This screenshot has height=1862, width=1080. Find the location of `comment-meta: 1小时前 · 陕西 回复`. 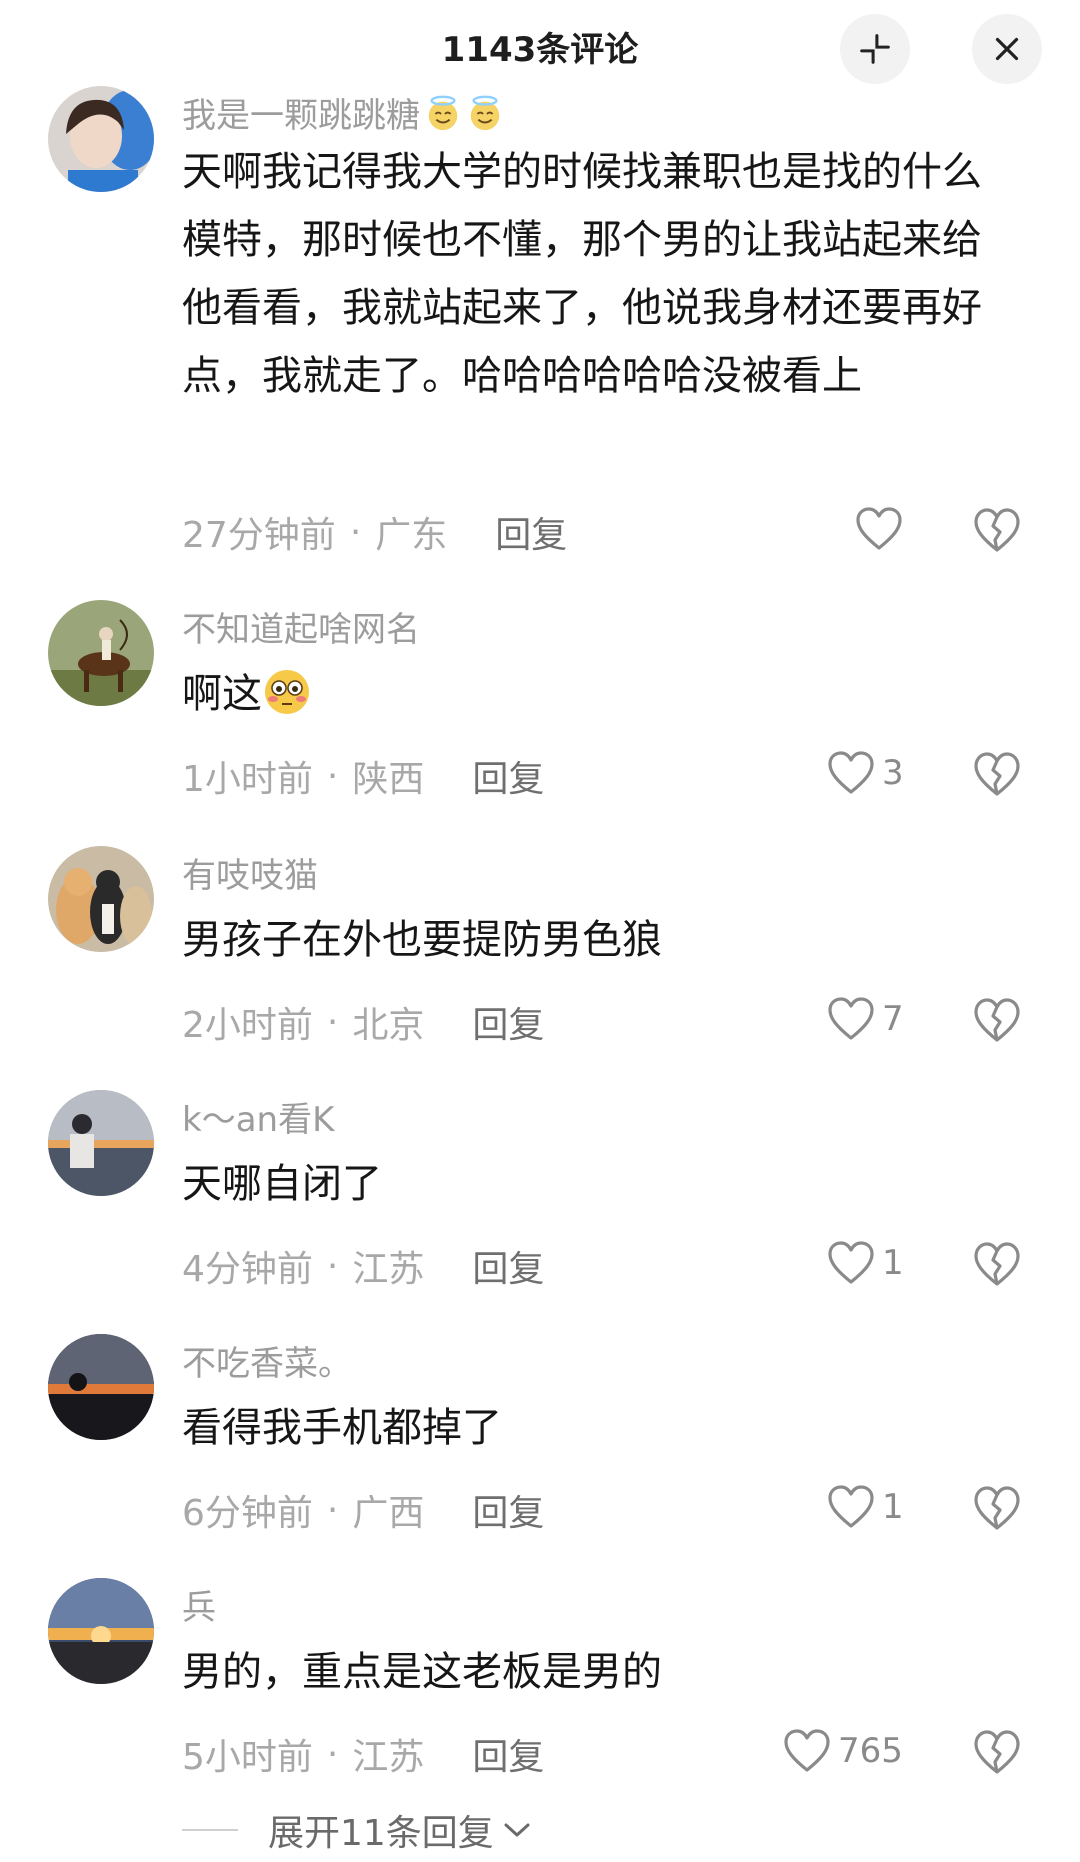

comment-meta: 1小时前 · 陕西 回复 is located at coordinates (363, 776).